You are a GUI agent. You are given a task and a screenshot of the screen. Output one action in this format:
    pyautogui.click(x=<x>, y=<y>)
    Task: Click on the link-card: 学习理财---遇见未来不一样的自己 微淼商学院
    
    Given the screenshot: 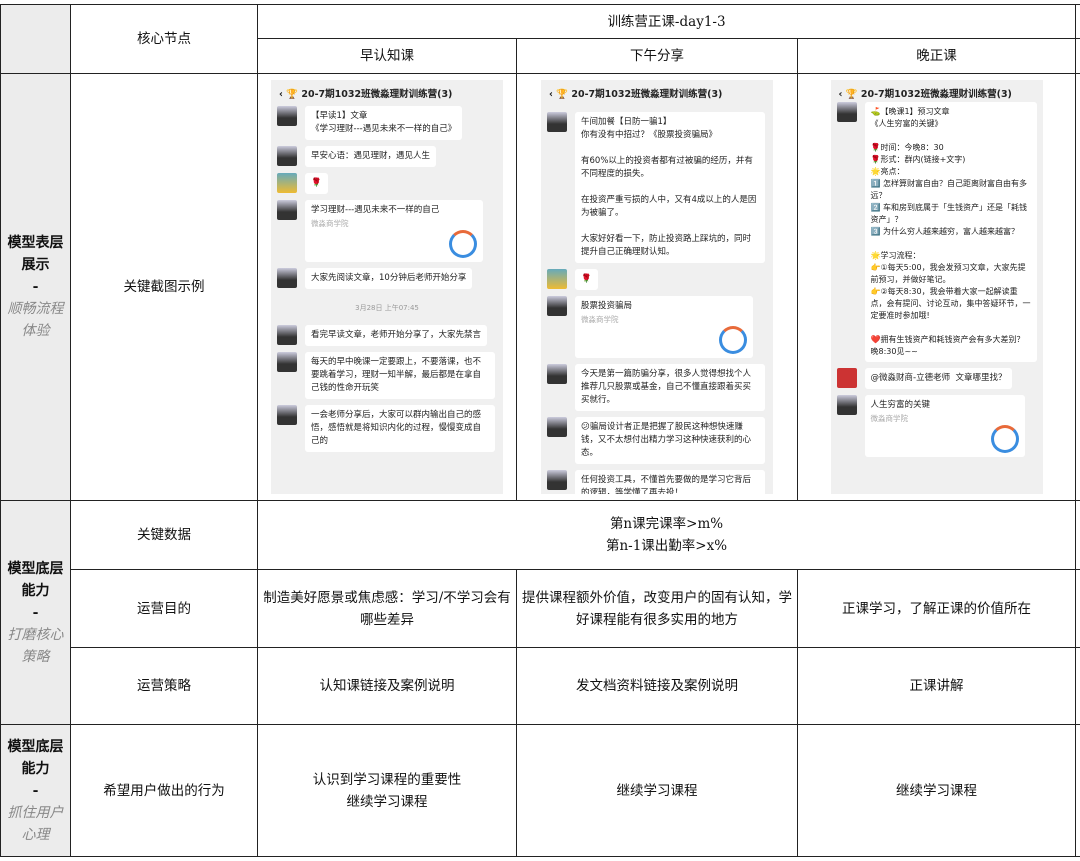 What is the action you would take?
    pyautogui.click(x=394, y=231)
    